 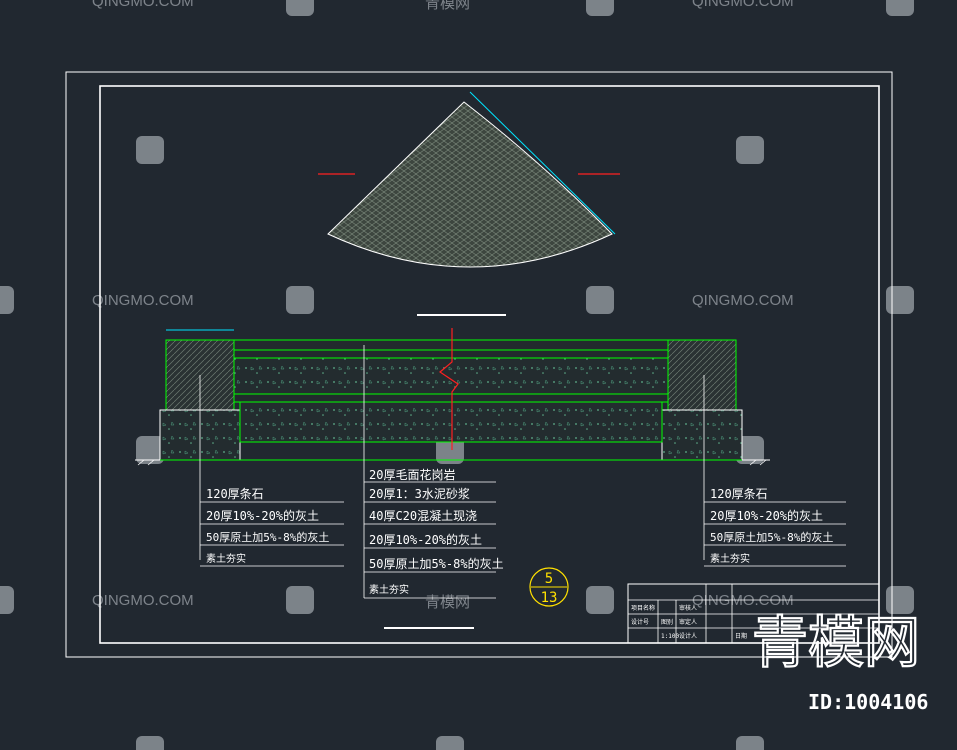 What do you see at coordinates (235, 494) in the screenshot?
I see `left-note: 120厚条石` at bounding box center [235, 494].